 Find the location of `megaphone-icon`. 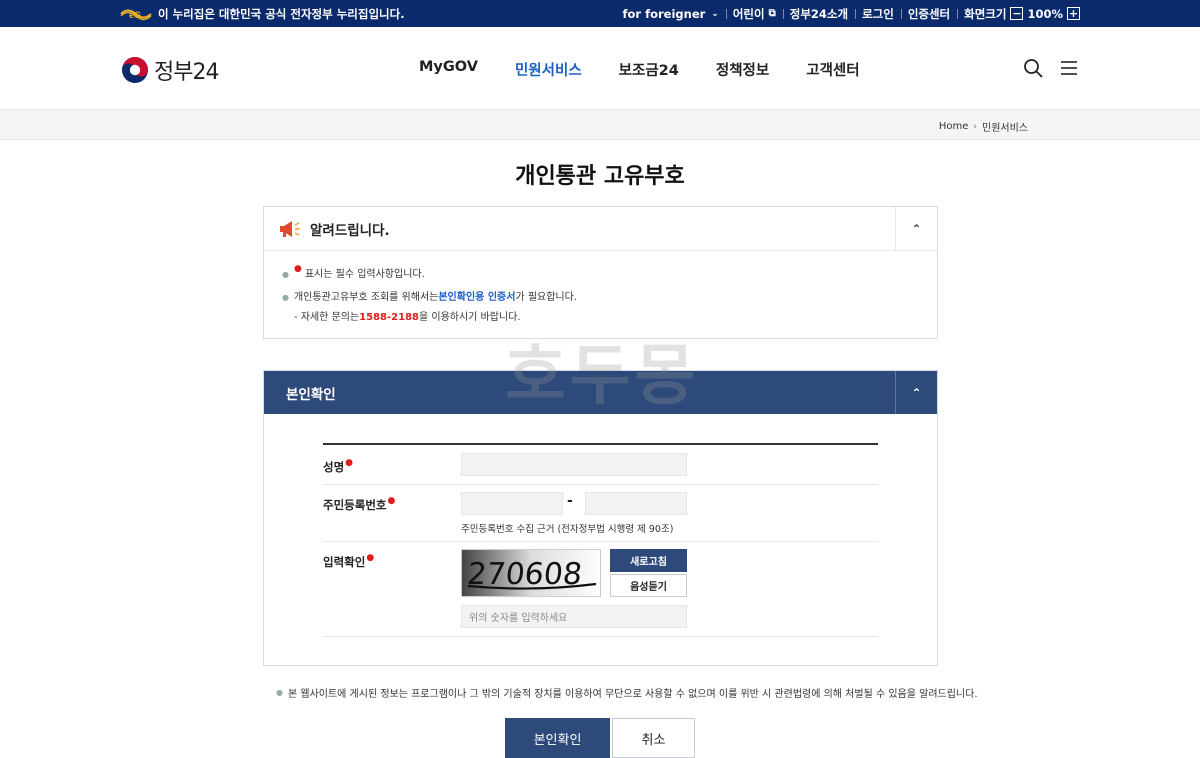

megaphone-icon is located at coordinates (290, 228).